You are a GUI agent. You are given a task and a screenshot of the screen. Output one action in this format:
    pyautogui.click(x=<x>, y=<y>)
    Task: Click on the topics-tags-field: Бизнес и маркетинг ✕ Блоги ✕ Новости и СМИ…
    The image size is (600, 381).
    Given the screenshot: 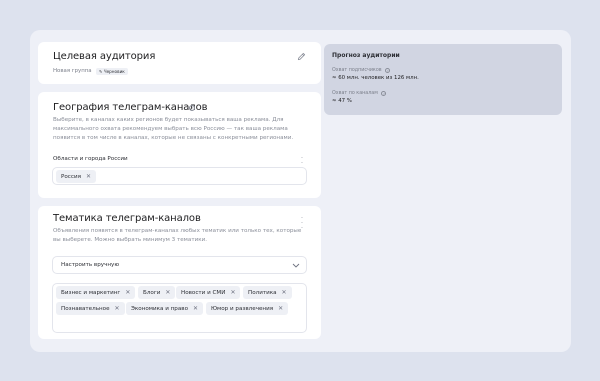 What is the action you would take?
    pyautogui.click(x=179, y=308)
    